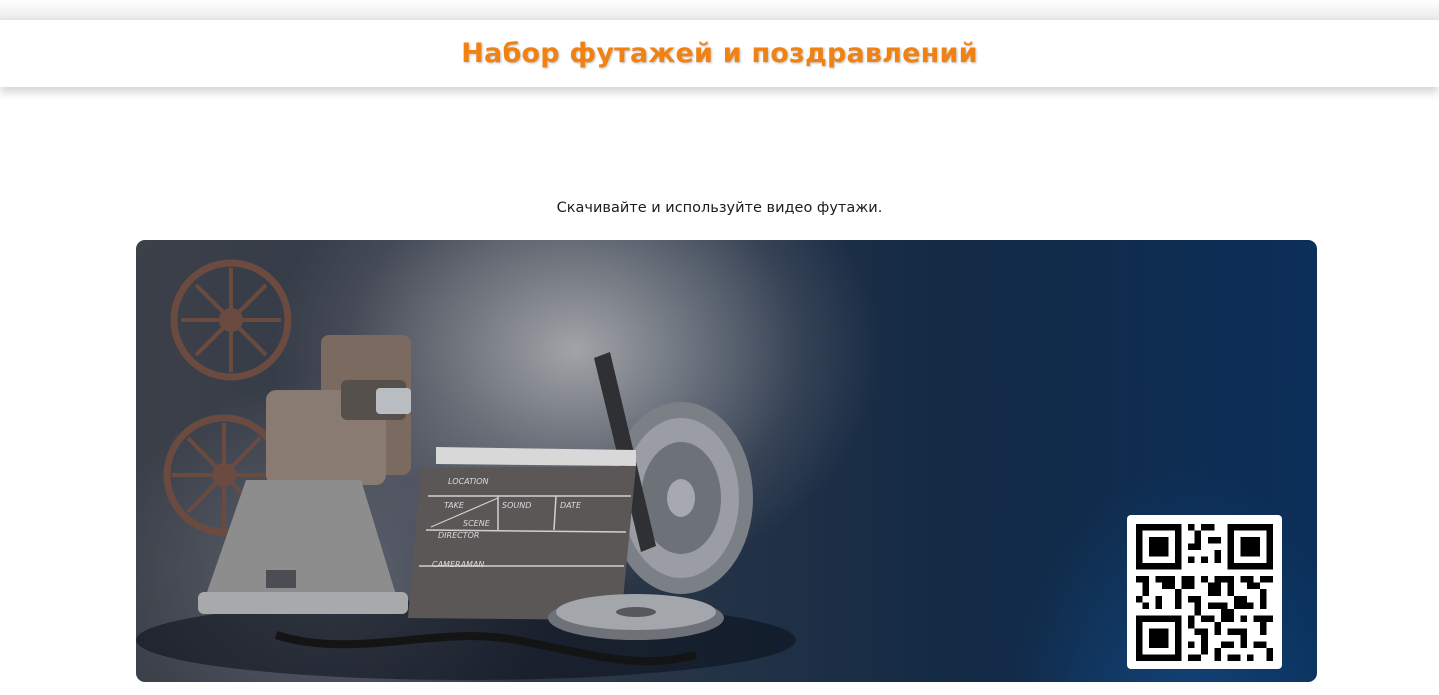  I want to click on browser-top-strip, so click(719, 9).